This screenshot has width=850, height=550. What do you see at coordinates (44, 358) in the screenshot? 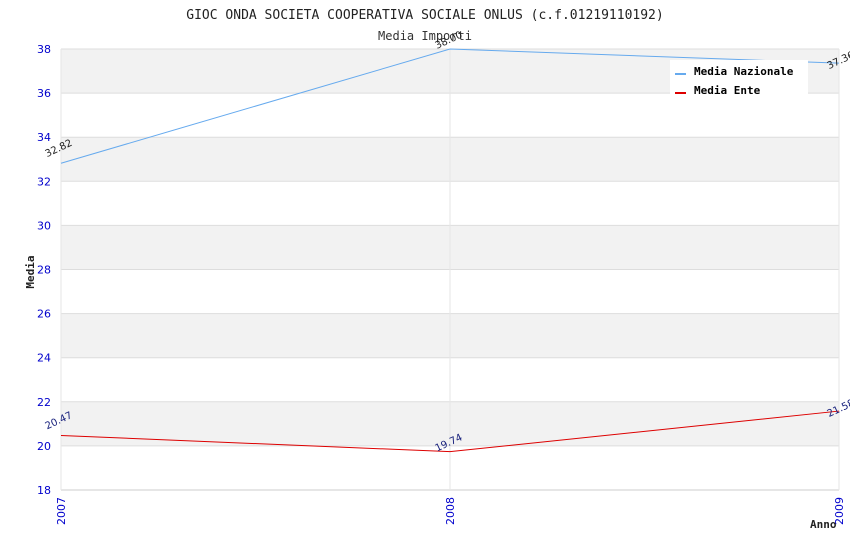
I see `y-tick-label: 24` at bounding box center [44, 358].